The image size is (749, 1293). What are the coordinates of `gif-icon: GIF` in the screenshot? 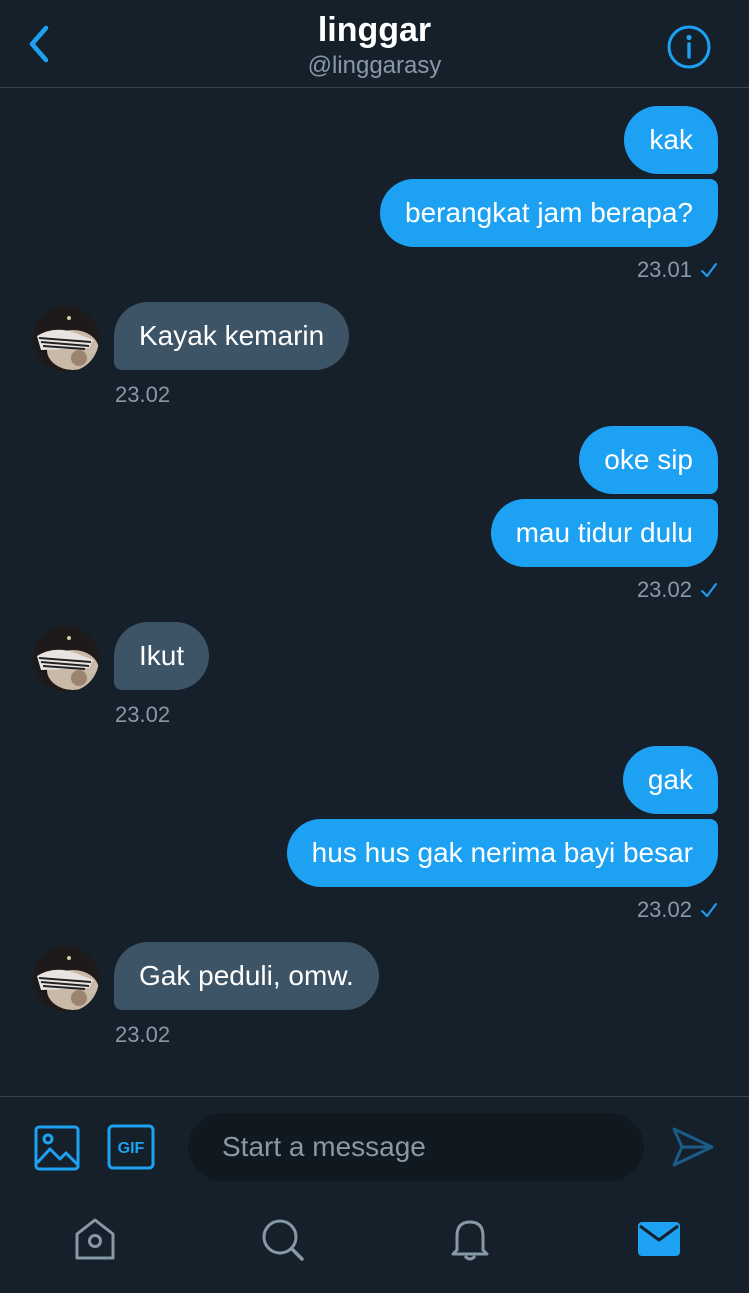 It's located at (131, 1147).